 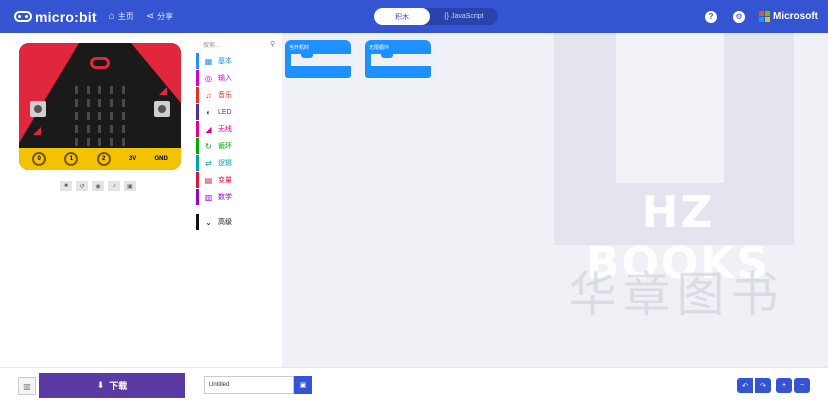 What do you see at coordinates (249, 385) in the screenshot?
I see `project-name-input: Untitled` at bounding box center [249, 385].